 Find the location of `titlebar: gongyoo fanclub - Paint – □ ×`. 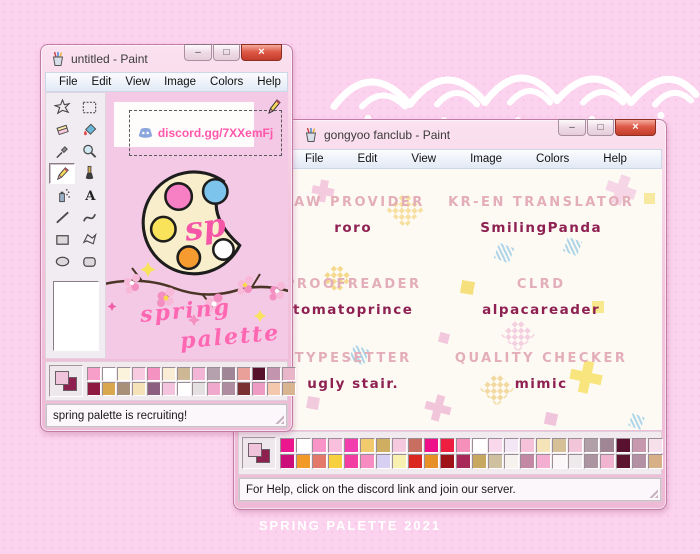

titlebar: gongyoo fanclub - Paint – □ × is located at coordinates (450, 134).